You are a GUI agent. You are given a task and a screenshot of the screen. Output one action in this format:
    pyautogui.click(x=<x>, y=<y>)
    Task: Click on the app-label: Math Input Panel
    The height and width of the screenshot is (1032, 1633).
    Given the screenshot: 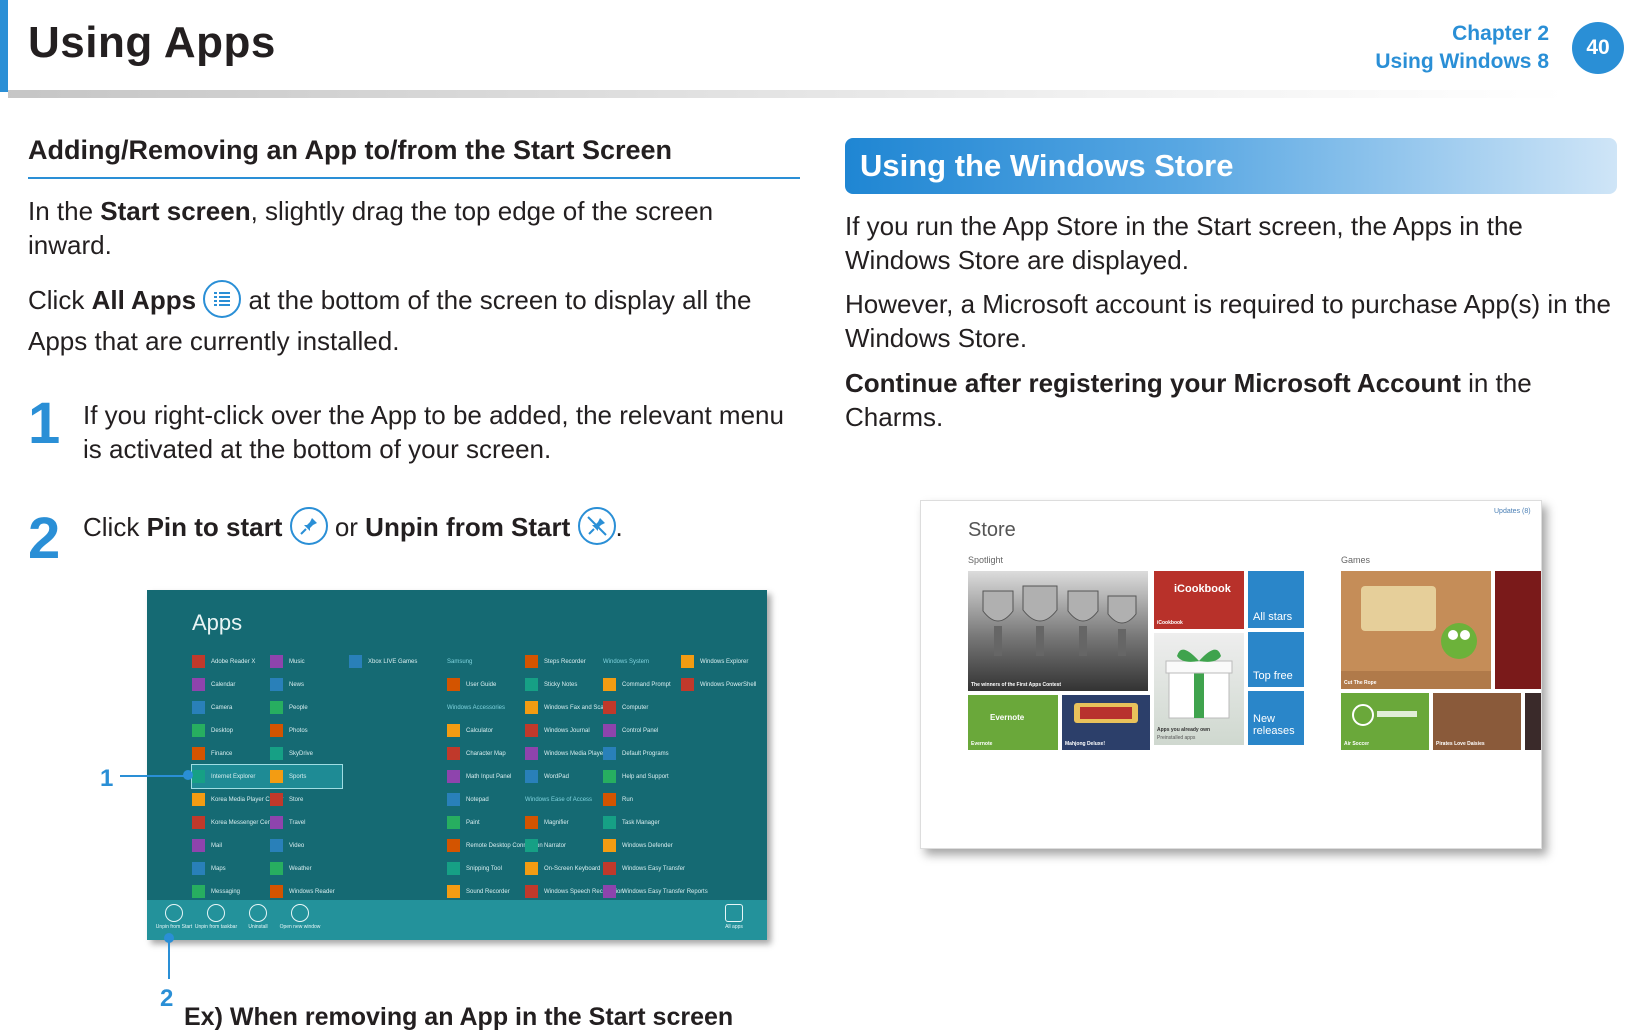 What is the action you would take?
    pyautogui.click(x=489, y=776)
    